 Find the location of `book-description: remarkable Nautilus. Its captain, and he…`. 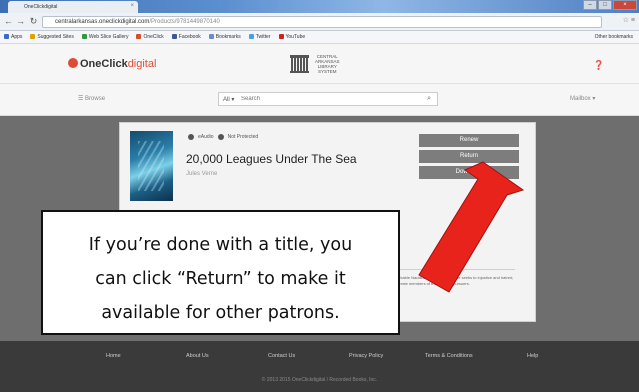

book-description: remarkable Nautilus. Its captain, and he… is located at coordinates (452, 277).